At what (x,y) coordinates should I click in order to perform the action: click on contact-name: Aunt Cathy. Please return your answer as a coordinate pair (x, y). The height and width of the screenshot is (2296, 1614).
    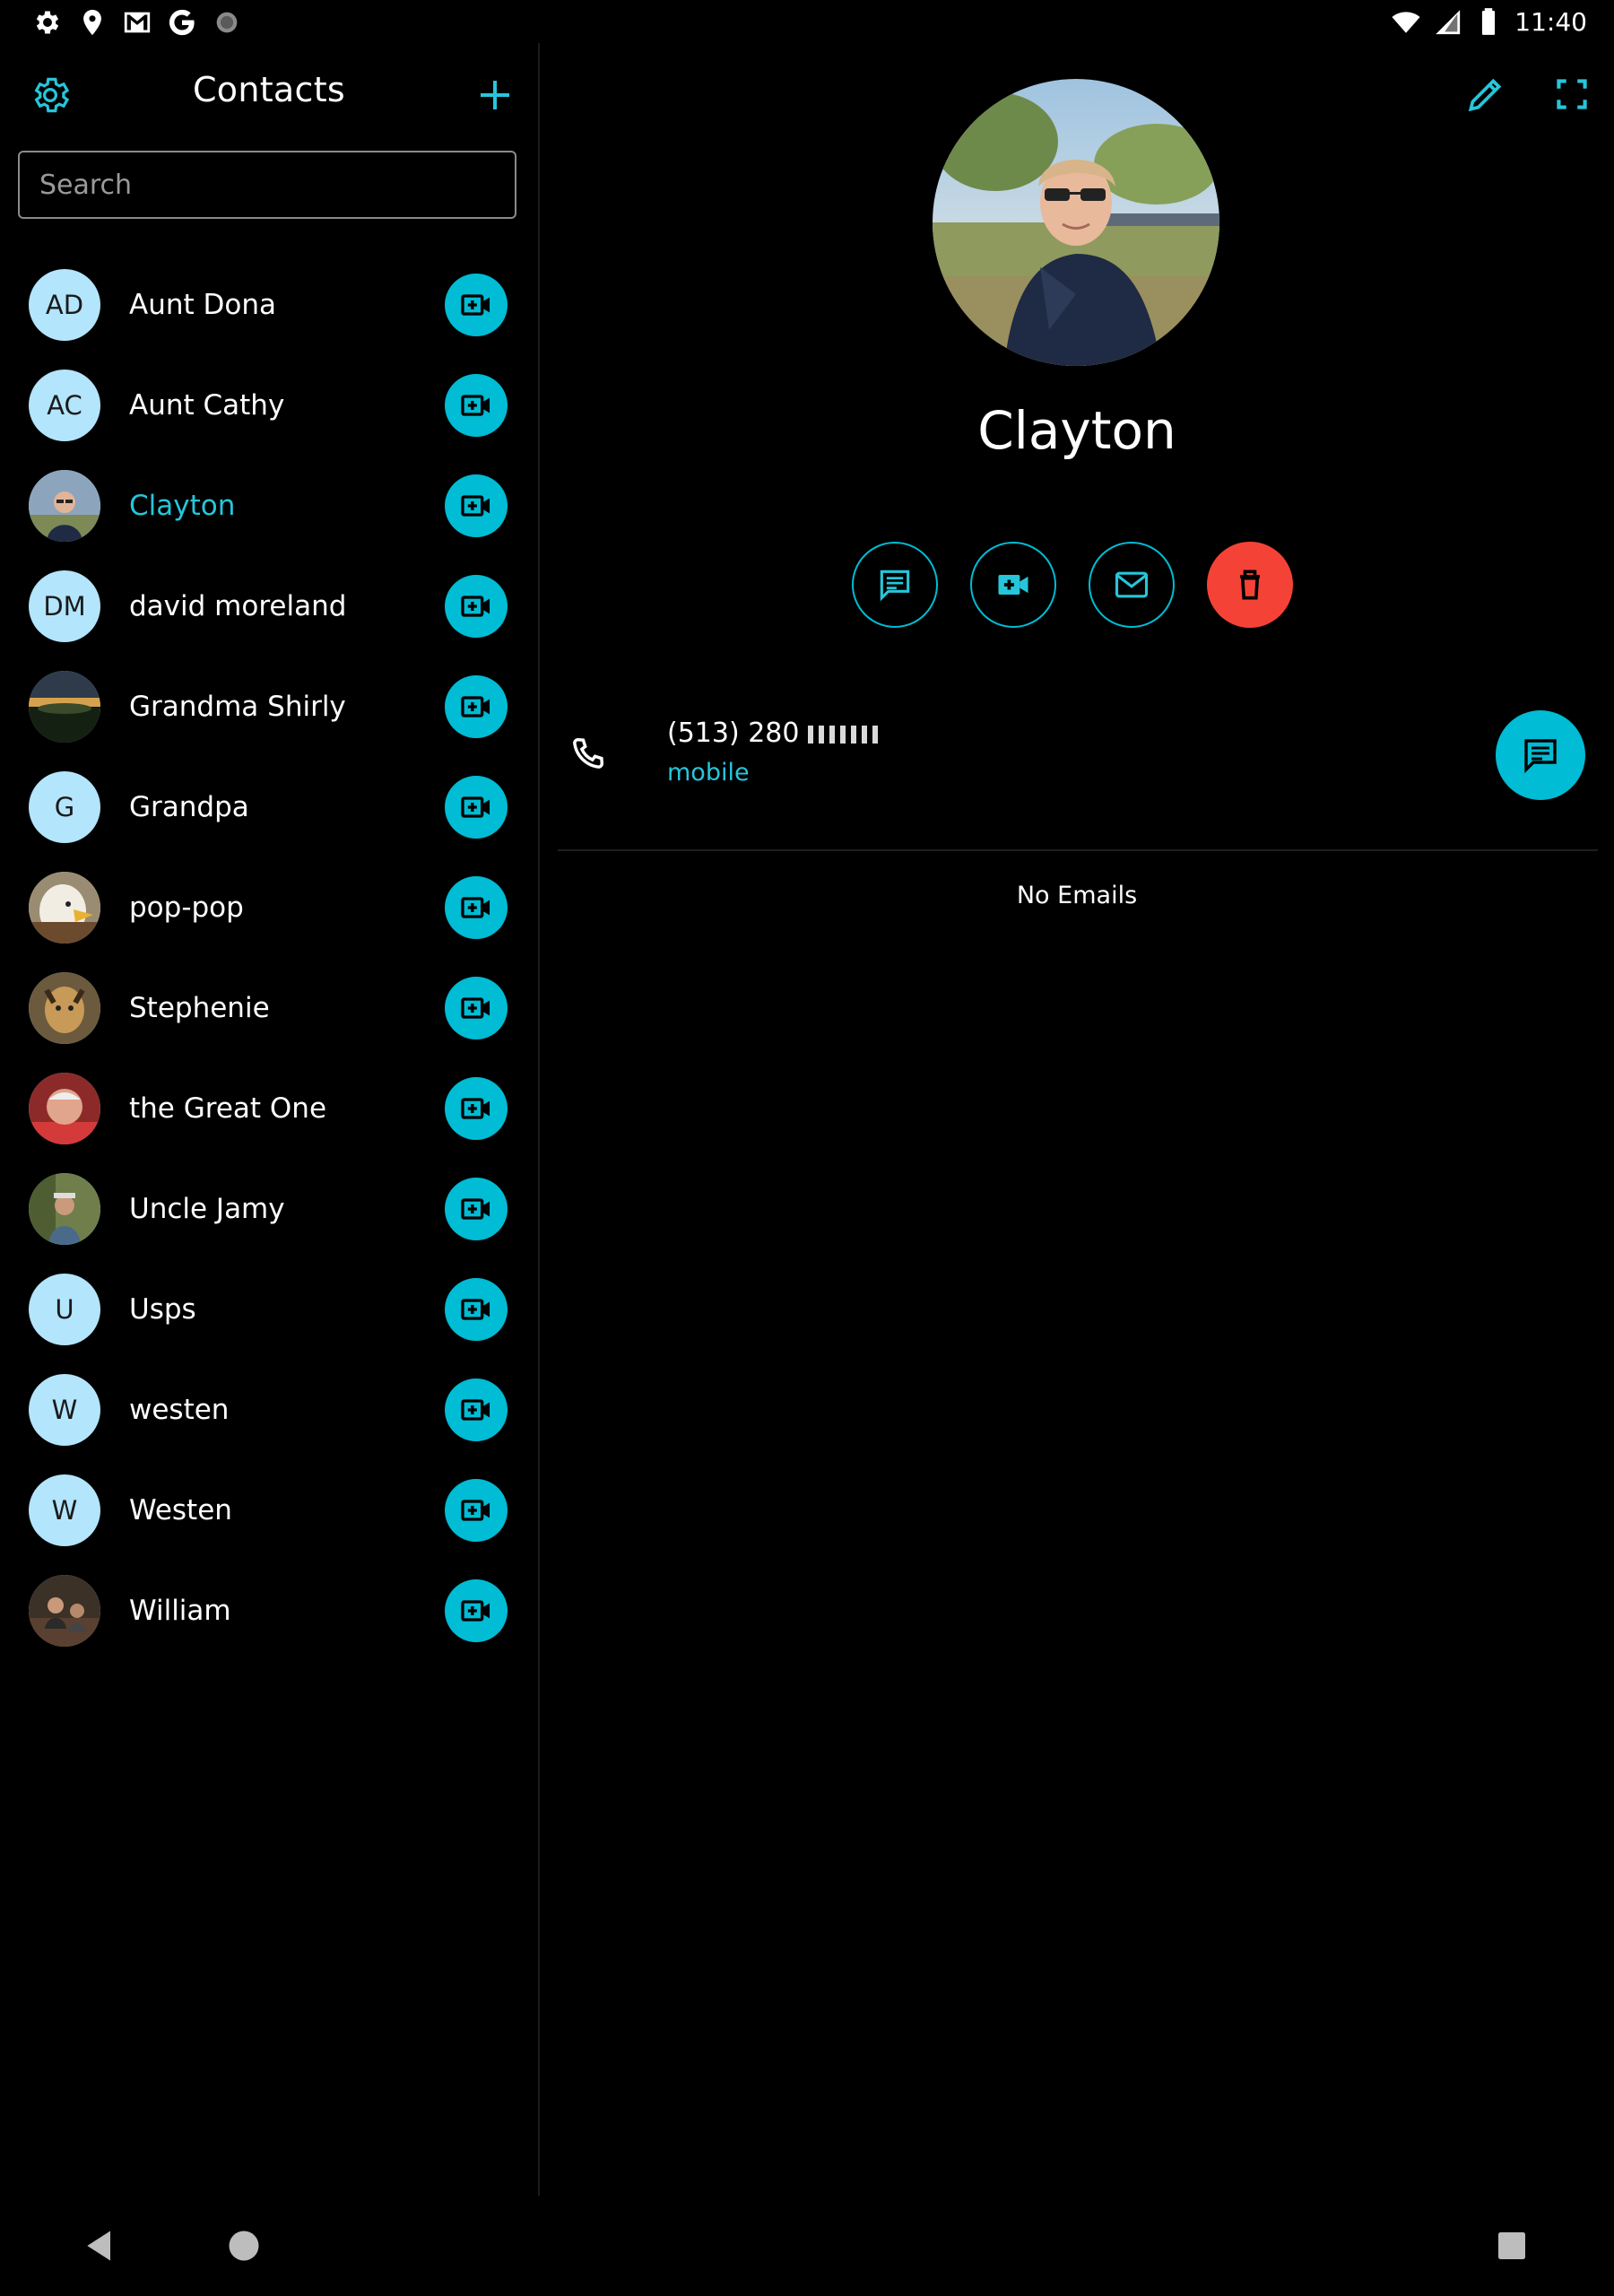
    Looking at the image, I should click on (207, 405).